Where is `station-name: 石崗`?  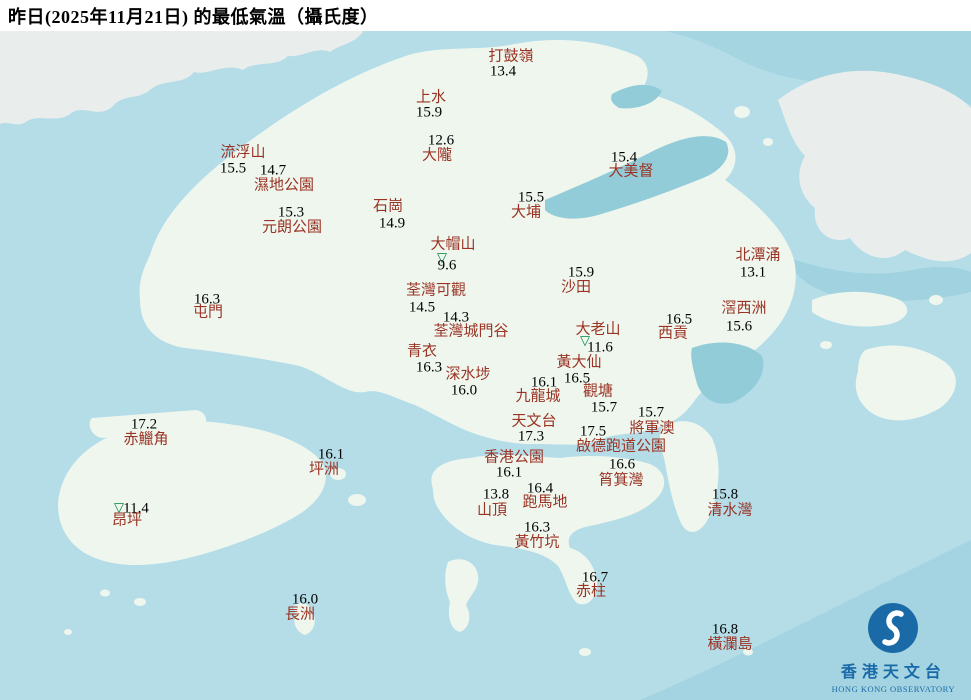
station-name: 石崗 is located at coordinates (388, 206).